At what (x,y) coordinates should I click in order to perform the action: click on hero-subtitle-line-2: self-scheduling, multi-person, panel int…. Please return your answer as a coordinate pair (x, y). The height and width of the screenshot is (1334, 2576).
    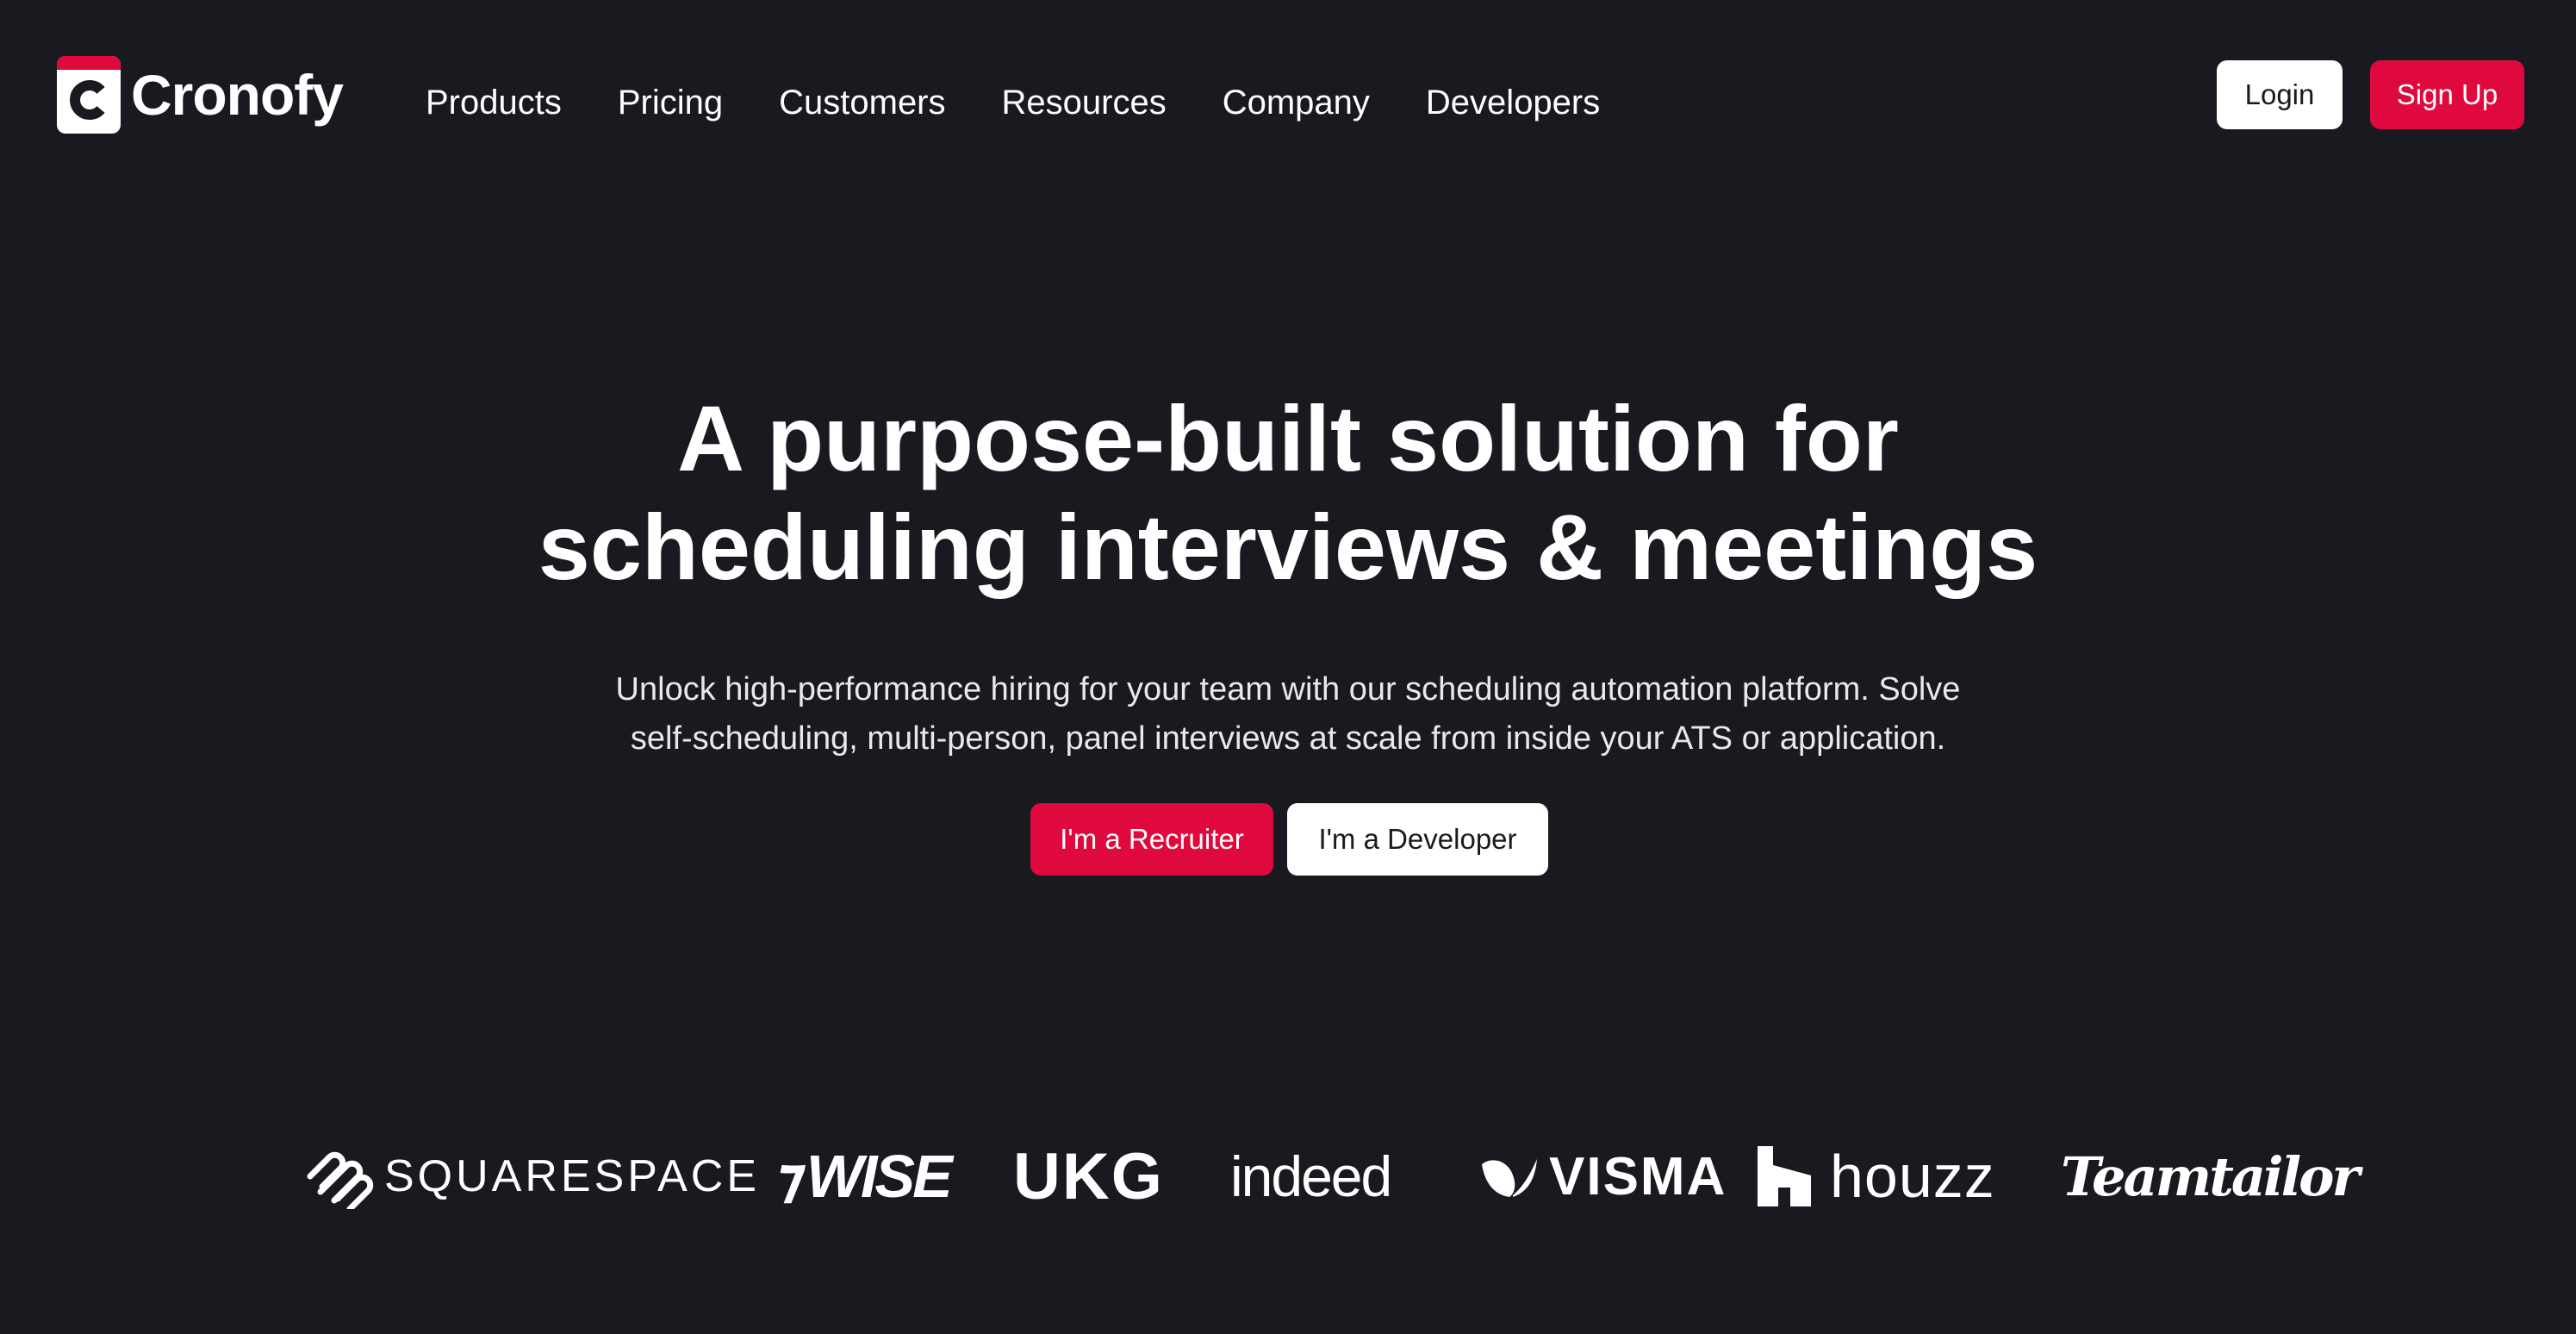
    Looking at the image, I should click on (1288, 739).